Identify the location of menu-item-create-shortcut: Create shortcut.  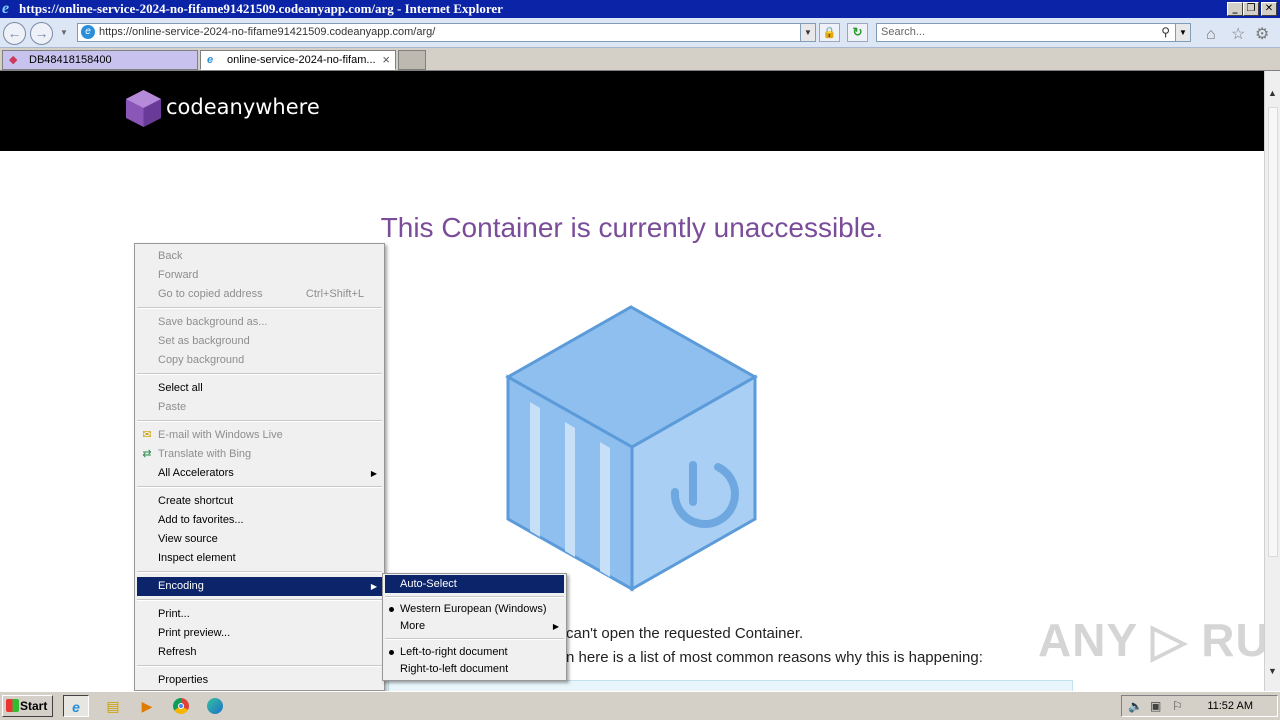
(259, 501).